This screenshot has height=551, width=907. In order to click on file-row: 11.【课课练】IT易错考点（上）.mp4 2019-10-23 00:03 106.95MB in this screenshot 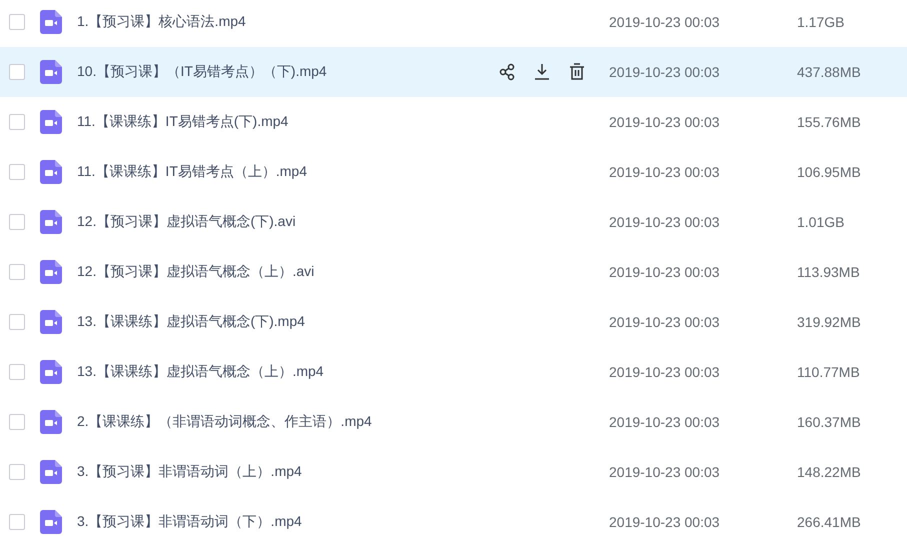, I will do `click(453, 172)`.